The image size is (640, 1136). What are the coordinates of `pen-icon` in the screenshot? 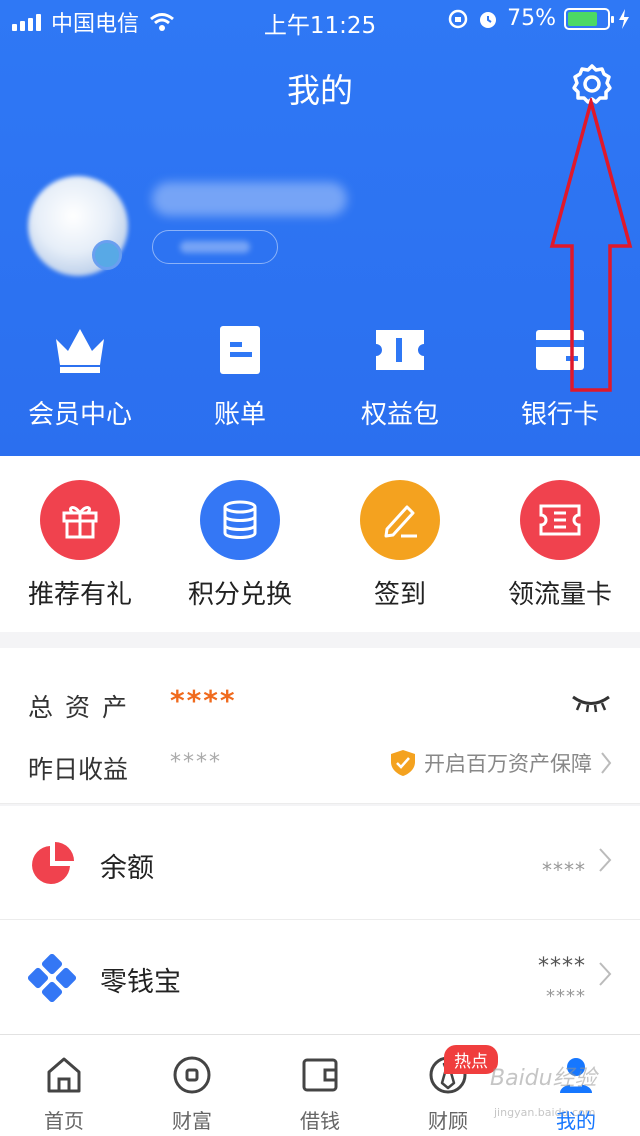 It's located at (400, 521).